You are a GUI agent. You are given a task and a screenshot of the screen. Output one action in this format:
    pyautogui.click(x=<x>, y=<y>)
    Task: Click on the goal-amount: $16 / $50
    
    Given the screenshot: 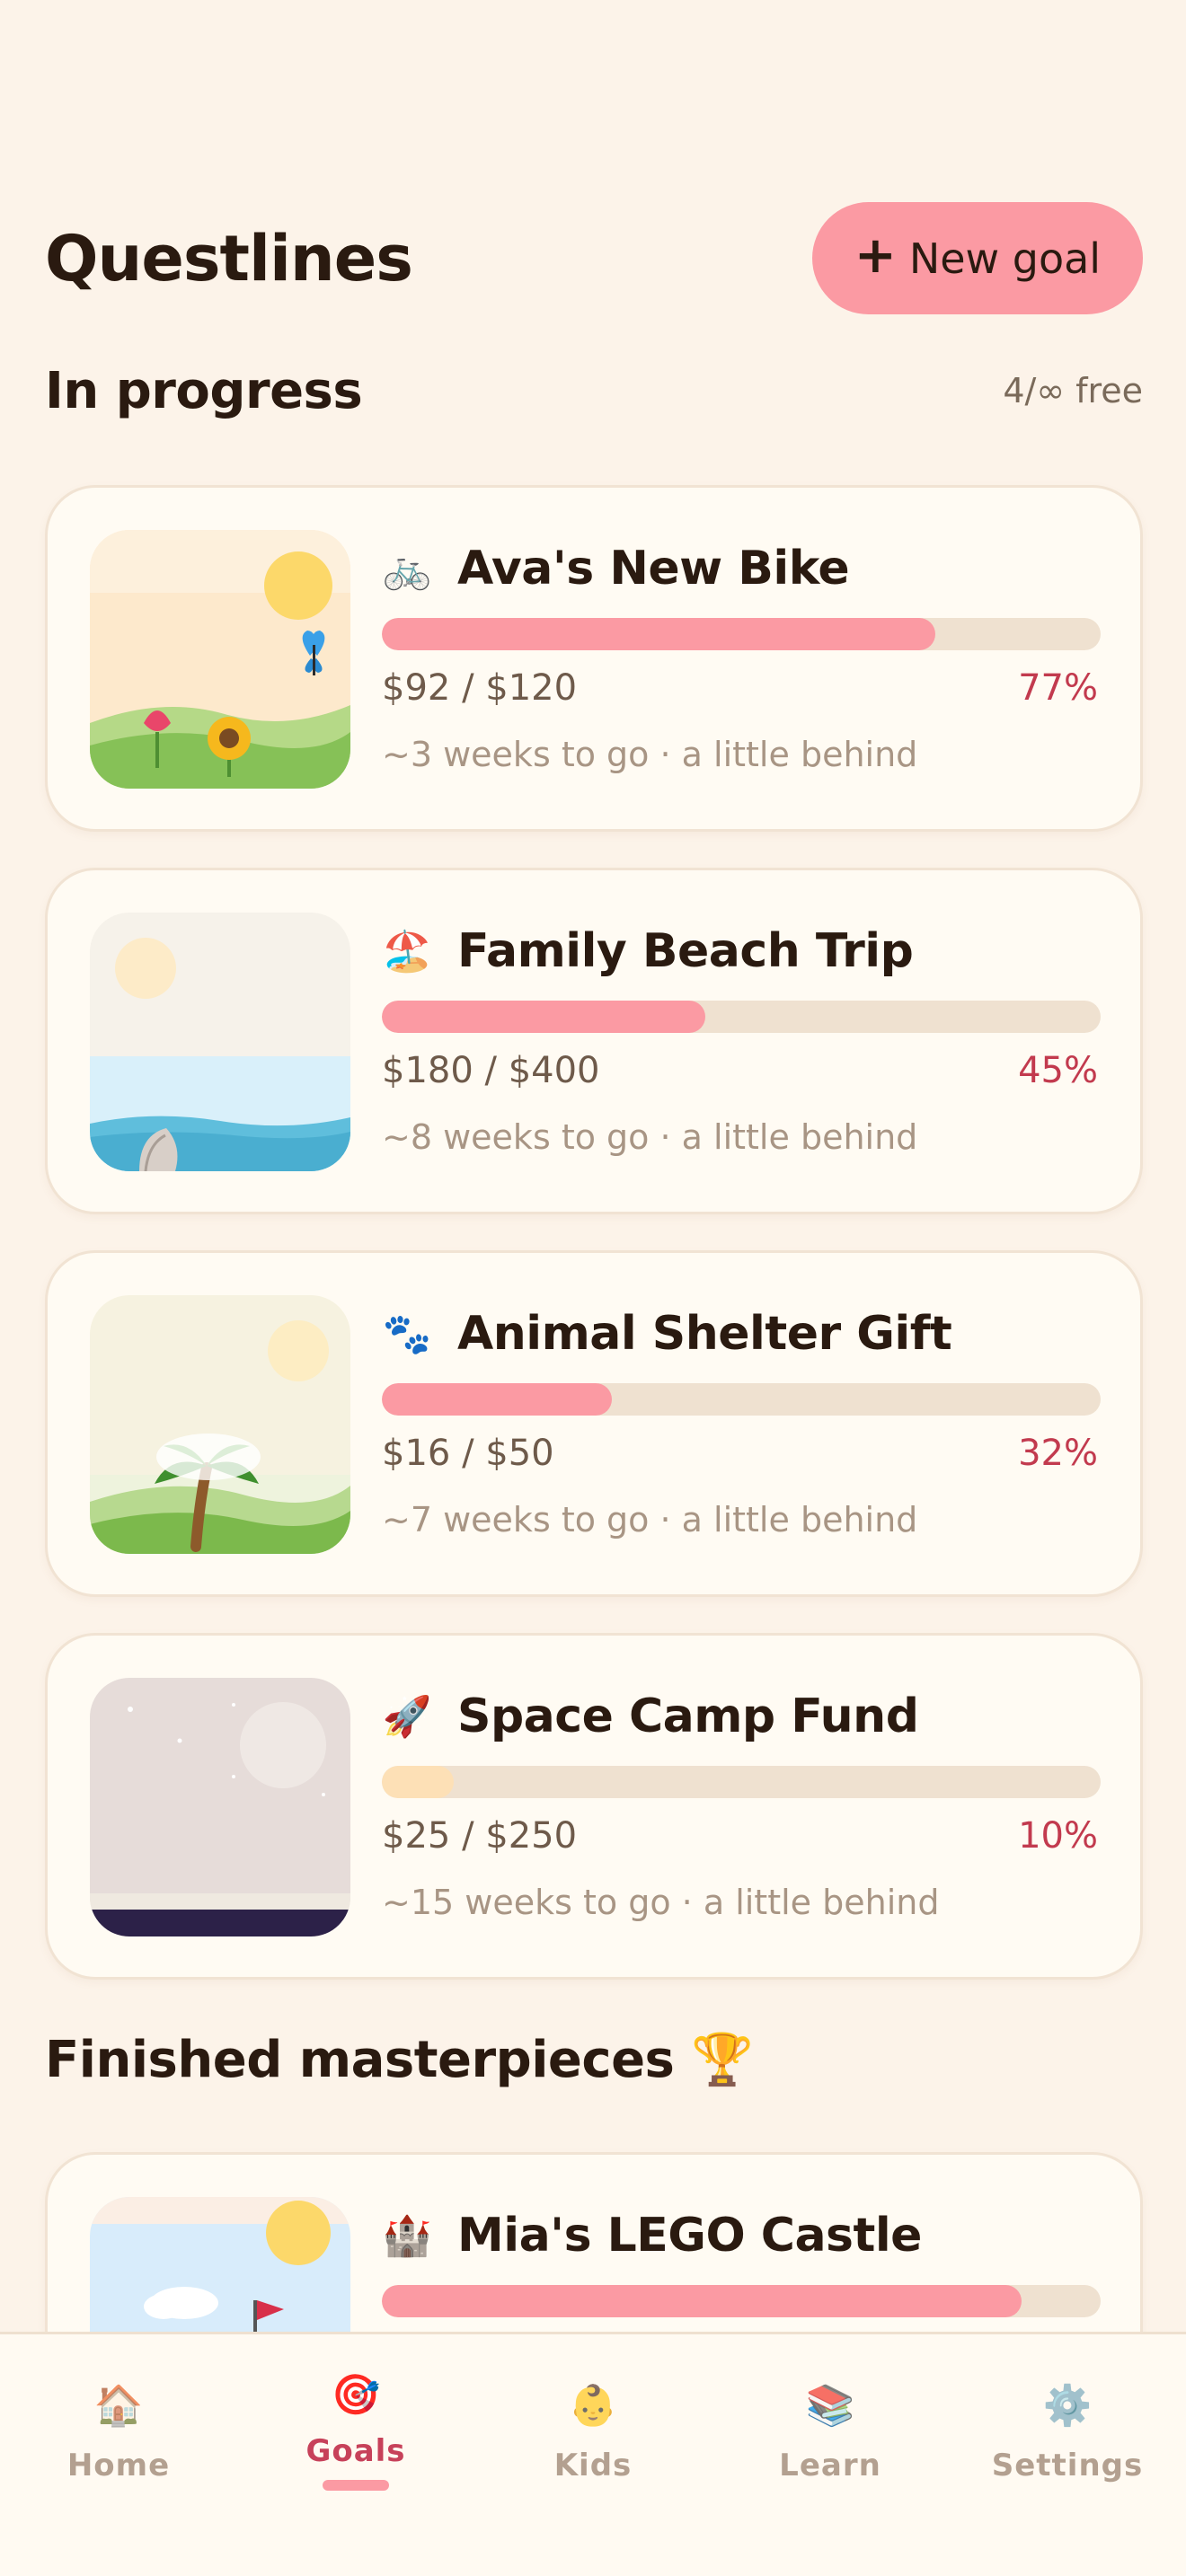 What is the action you would take?
    pyautogui.click(x=468, y=1453)
    